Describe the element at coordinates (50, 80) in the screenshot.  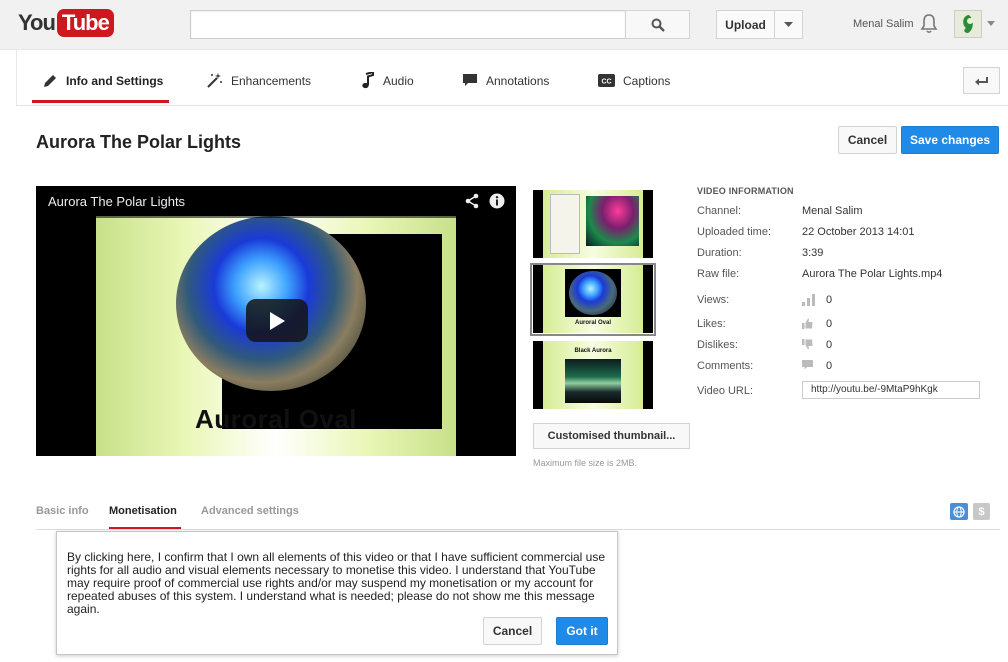
I see `pencil-icon` at that location.